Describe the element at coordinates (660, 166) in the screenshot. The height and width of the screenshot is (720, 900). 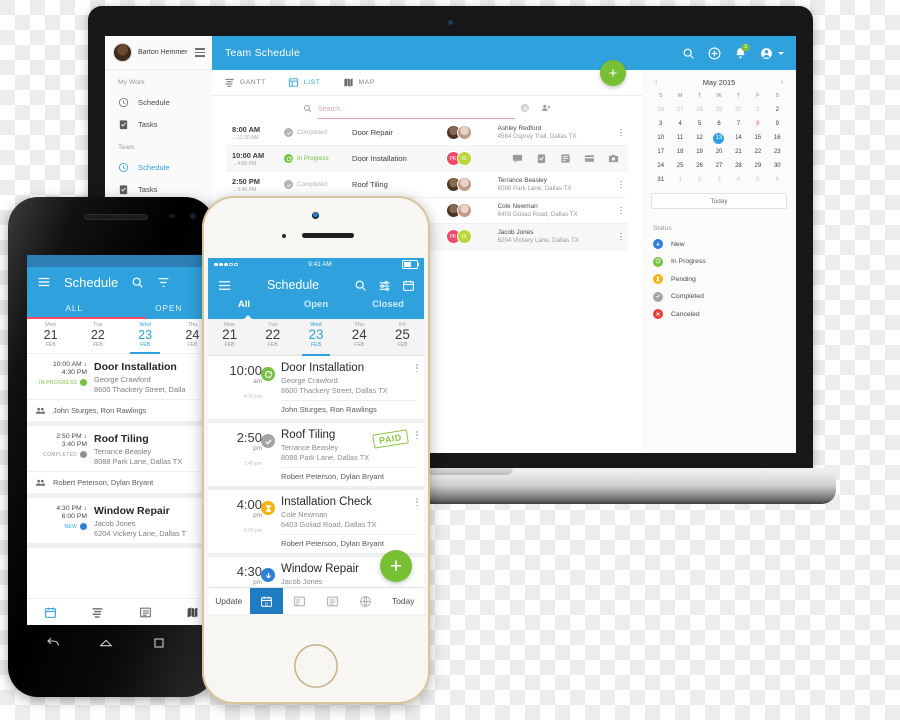
I see `calendar-day: 24` at that location.